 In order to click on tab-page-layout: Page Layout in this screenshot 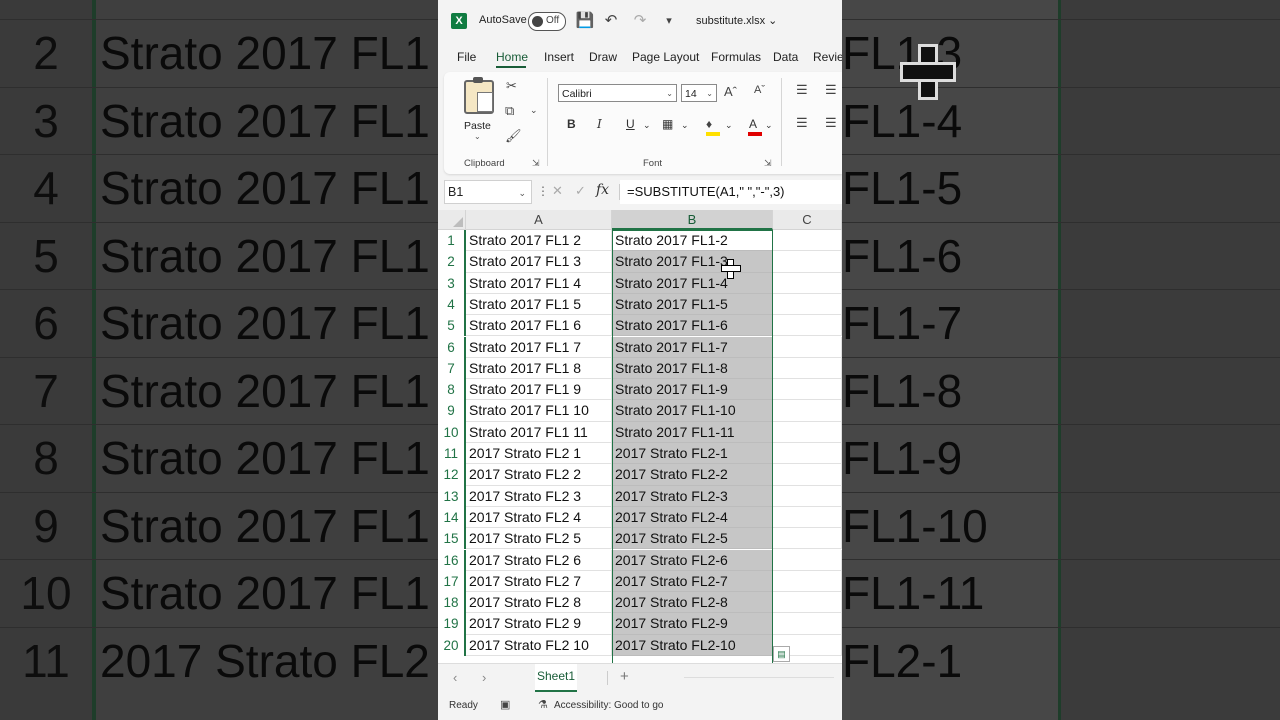, I will do `click(665, 57)`.